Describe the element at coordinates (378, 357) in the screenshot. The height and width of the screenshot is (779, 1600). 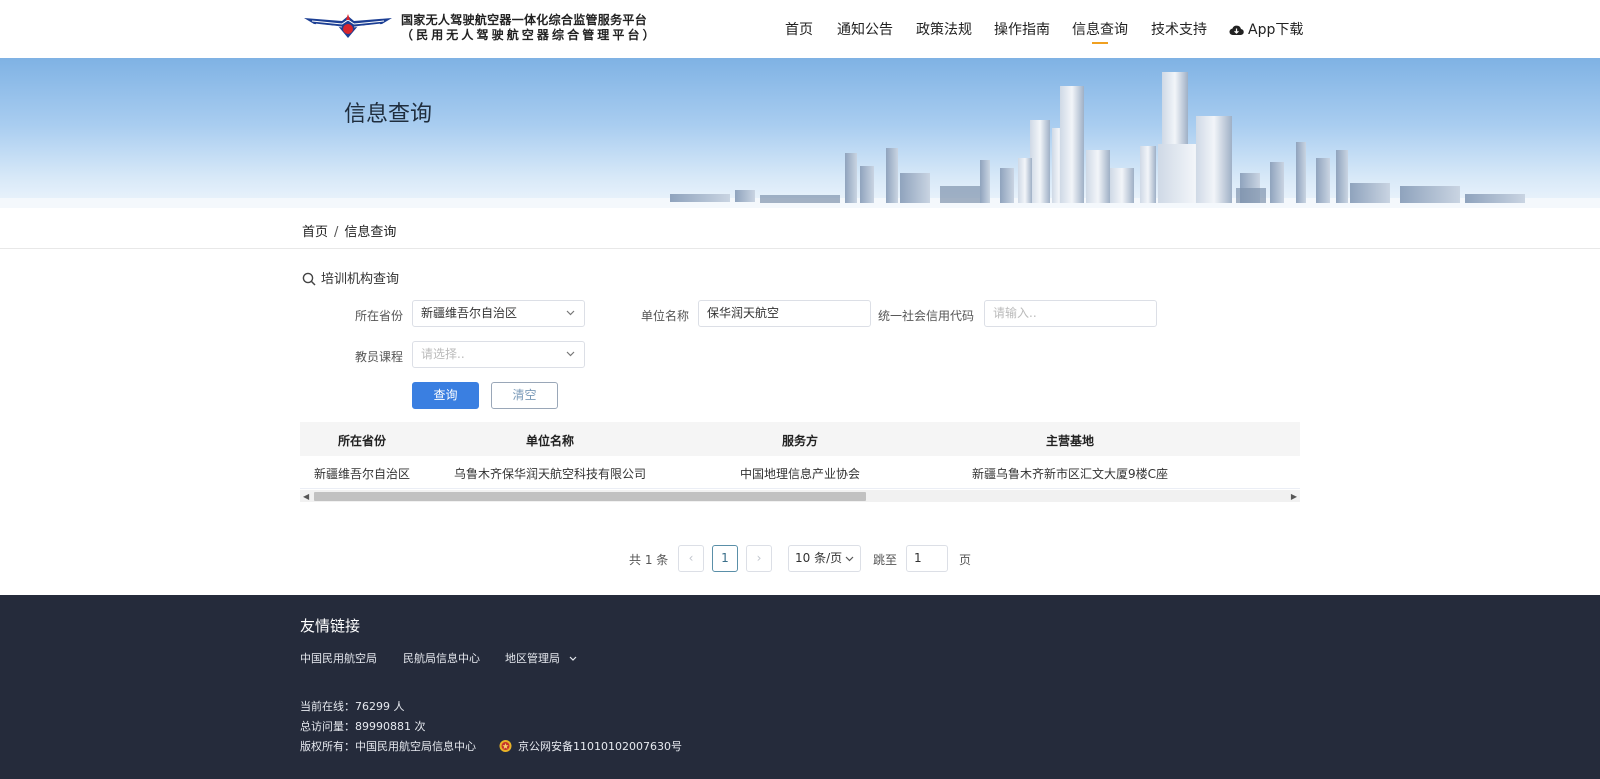
I see `course-label: 教员课程` at that location.